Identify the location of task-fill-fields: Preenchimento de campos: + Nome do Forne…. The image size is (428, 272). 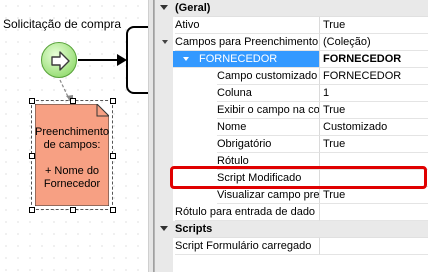
(72, 155).